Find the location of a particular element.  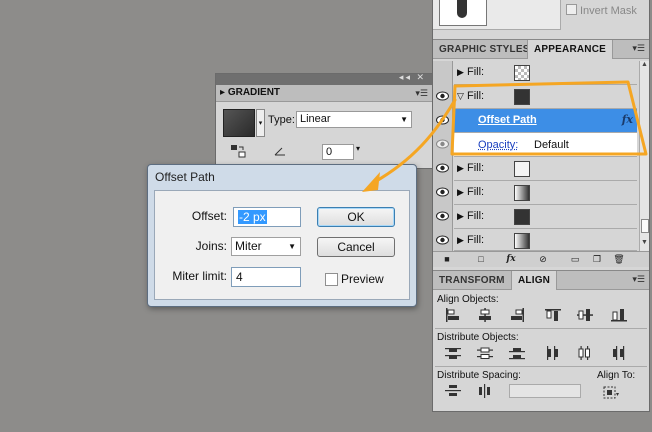

panel-titlebar: ◂◂ ✕ is located at coordinates (324, 78).